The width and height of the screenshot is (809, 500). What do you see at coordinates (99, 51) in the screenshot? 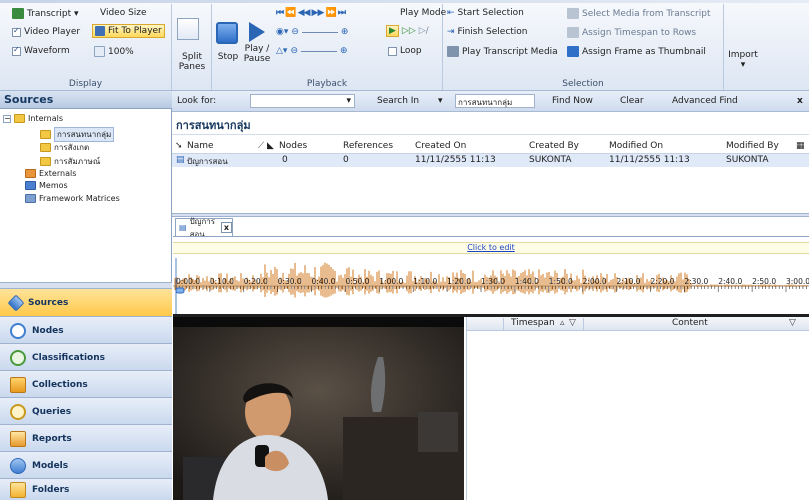
I see `zoom-icon` at bounding box center [99, 51].